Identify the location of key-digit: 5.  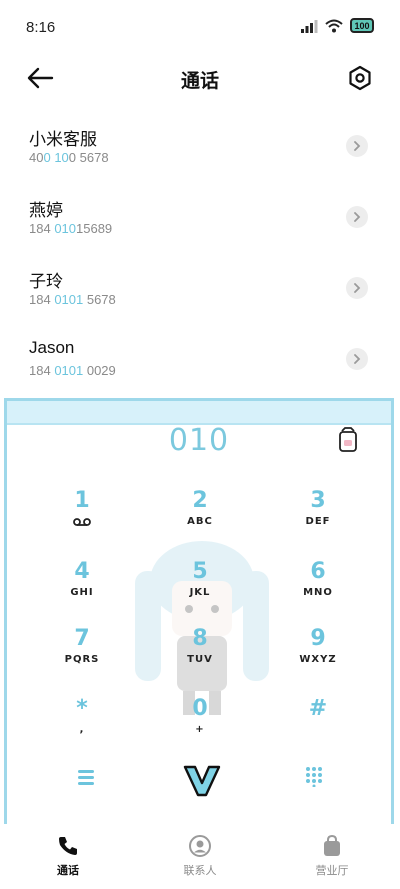
(200, 571).